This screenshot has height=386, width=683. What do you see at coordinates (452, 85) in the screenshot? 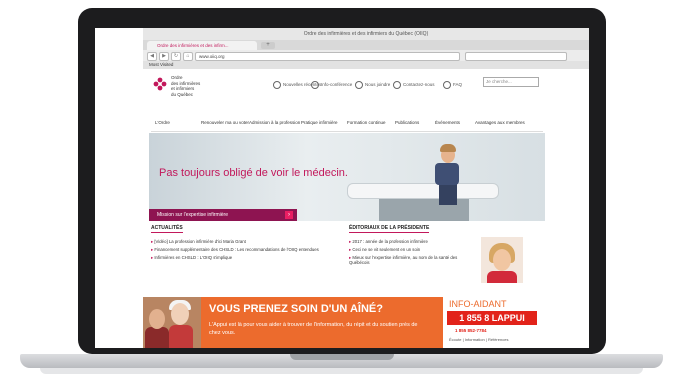
I see `util-faq: FAQ` at bounding box center [452, 85].